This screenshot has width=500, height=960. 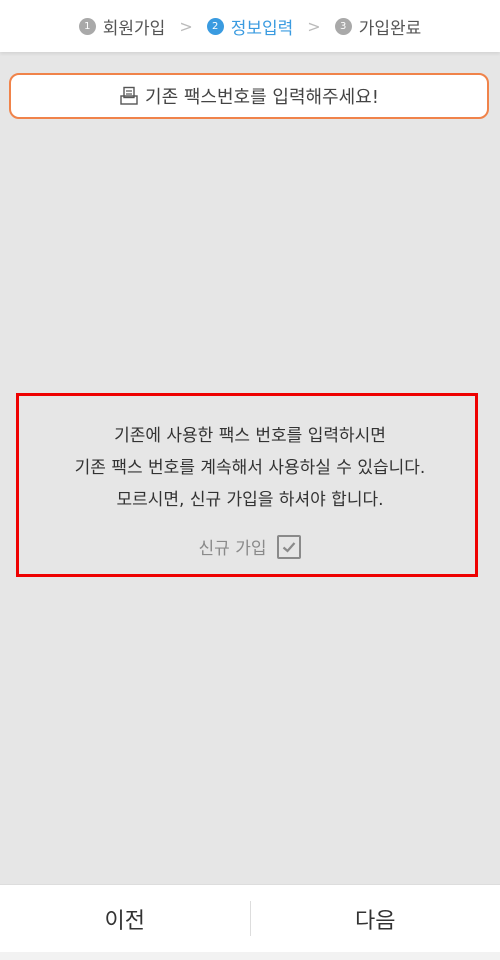 I want to click on prev-button: 이전, so click(x=125, y=918).